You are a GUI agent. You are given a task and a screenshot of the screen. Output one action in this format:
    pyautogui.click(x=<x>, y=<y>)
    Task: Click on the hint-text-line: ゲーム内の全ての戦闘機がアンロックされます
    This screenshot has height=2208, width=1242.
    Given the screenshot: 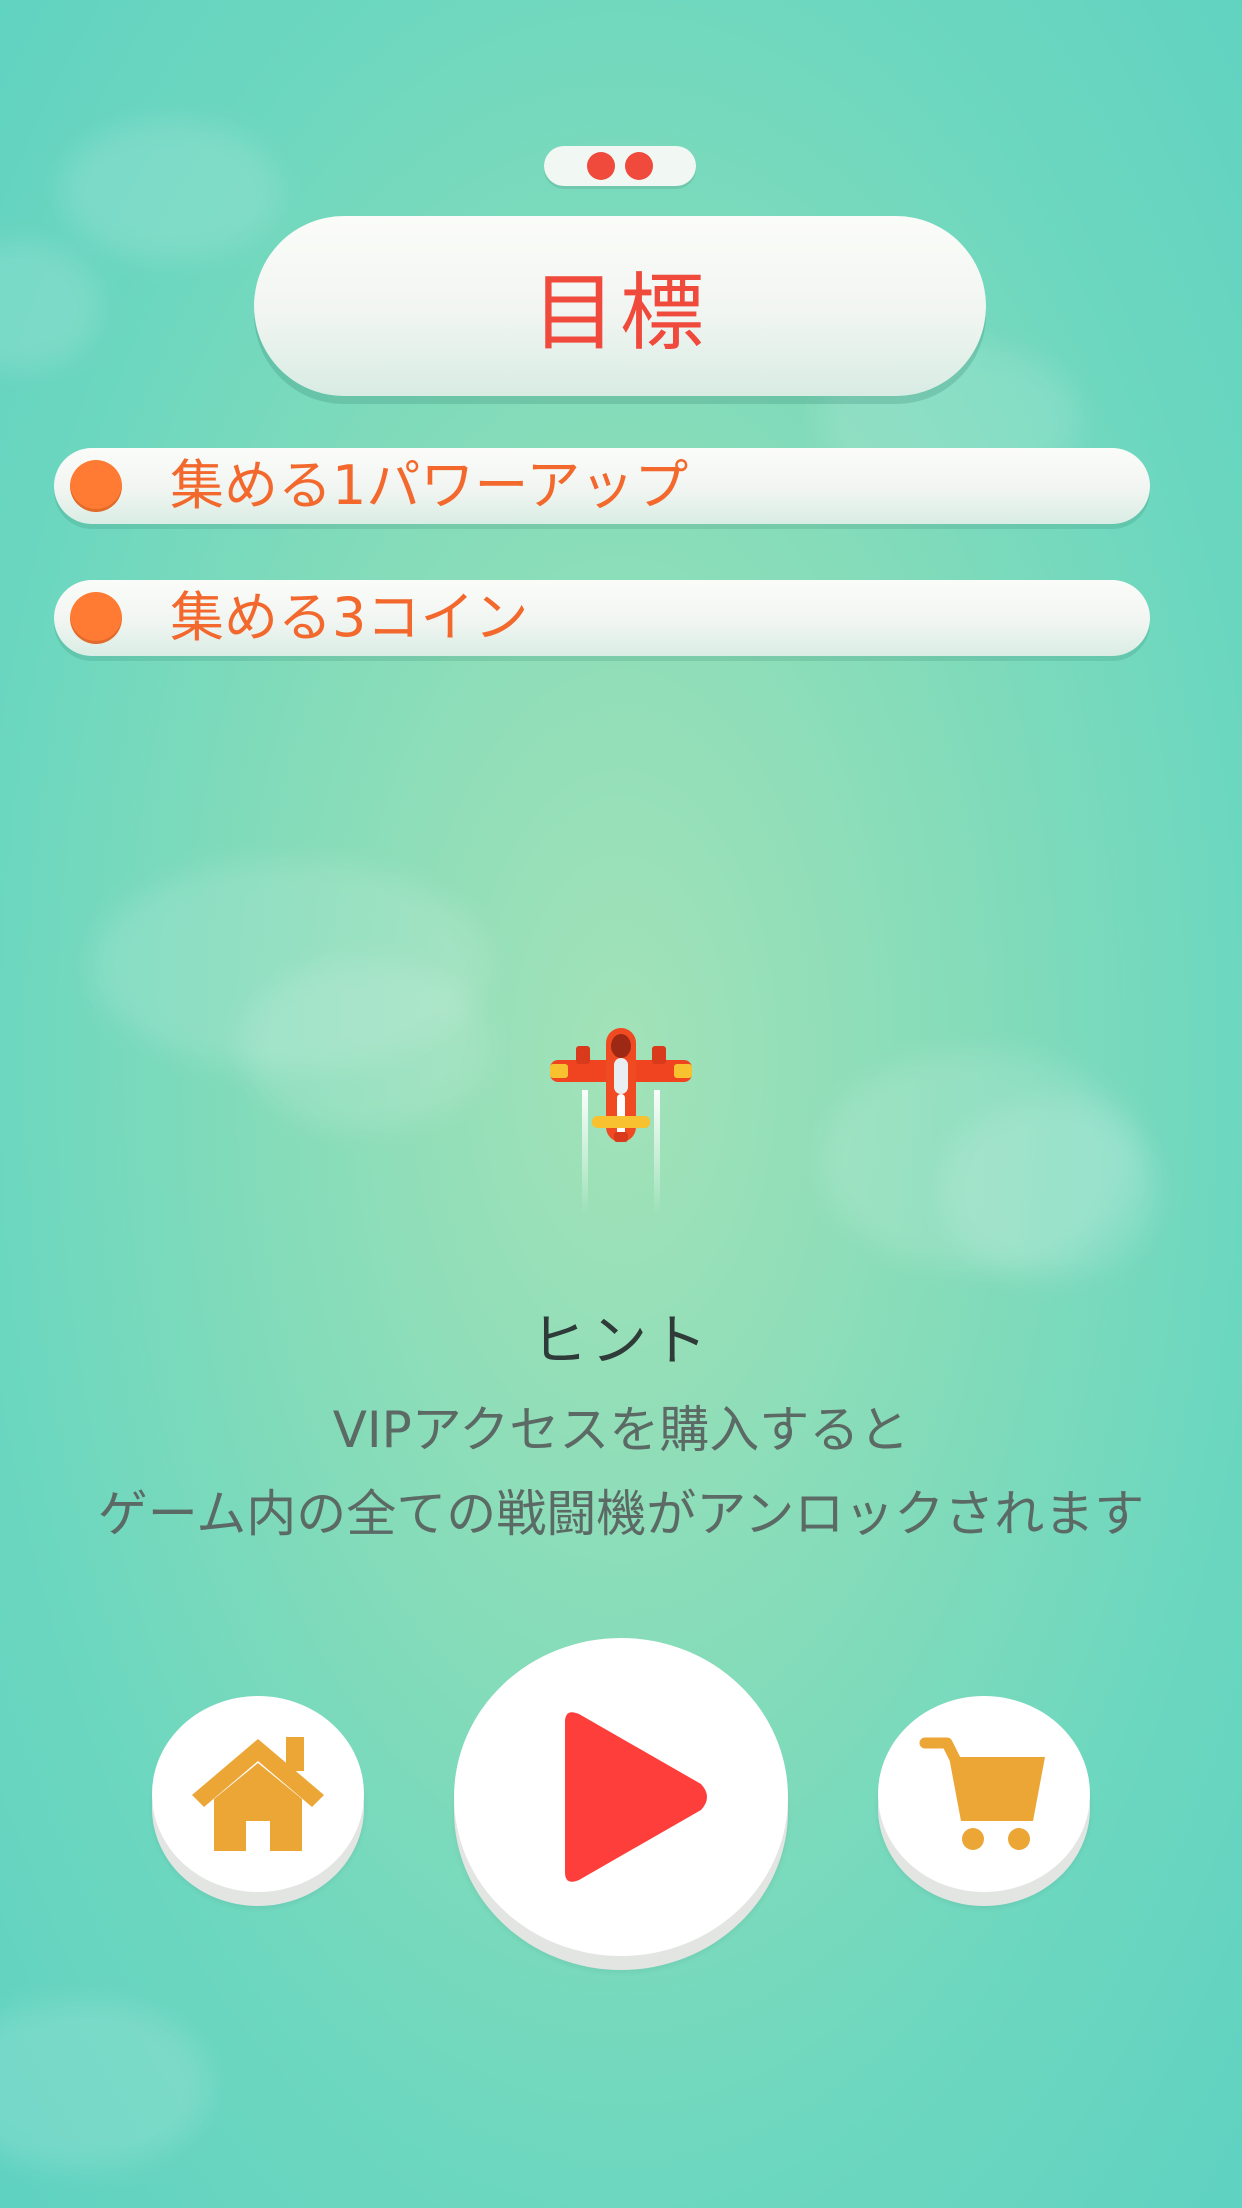 What is the action you would take?
    pyautogui.click(x=621, y=1514)
    